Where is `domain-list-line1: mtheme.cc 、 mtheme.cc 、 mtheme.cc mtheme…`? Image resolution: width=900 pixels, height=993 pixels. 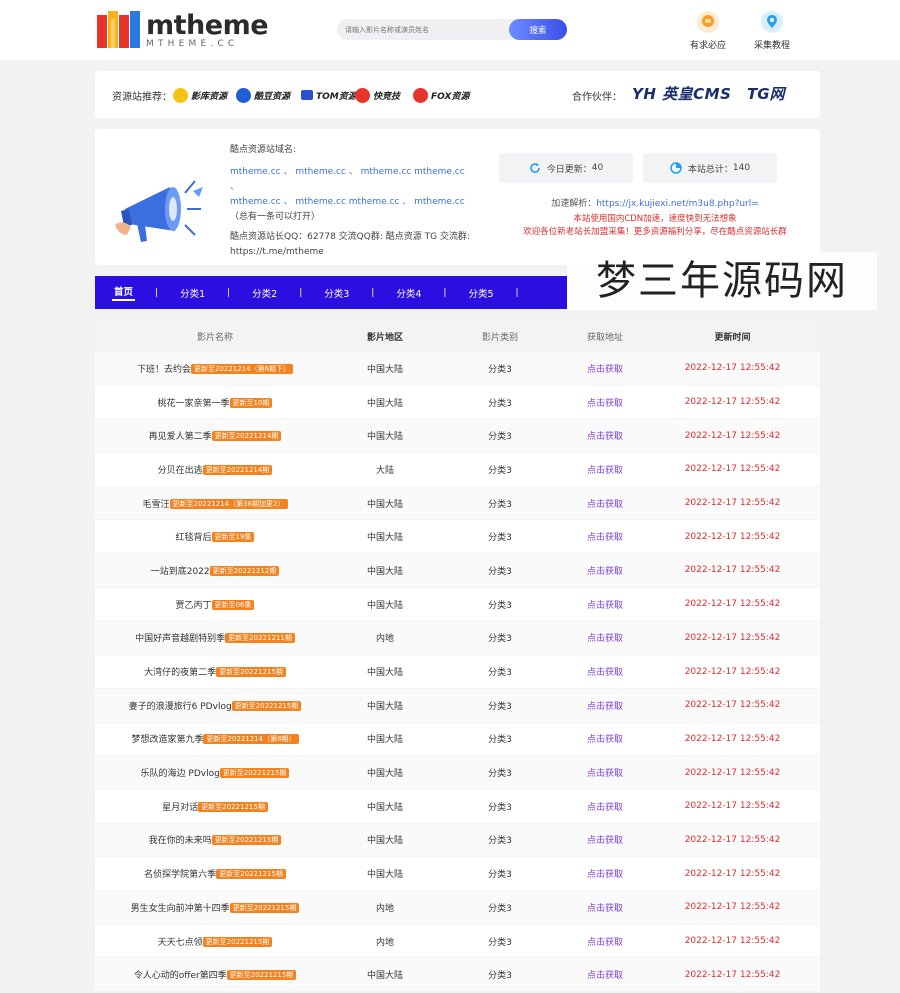 domain-list-line1: mtheme.cc 、 mtheme.cc 、 mtheme.cc mtheme… is located at coordinates (347, 179).